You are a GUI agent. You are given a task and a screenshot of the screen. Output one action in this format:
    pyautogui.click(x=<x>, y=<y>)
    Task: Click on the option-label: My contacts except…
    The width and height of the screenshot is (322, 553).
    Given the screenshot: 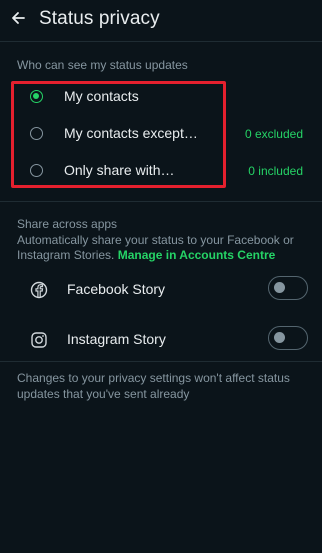 What is the action you would take?
    pyautogui.click(x=131, y=133)
    